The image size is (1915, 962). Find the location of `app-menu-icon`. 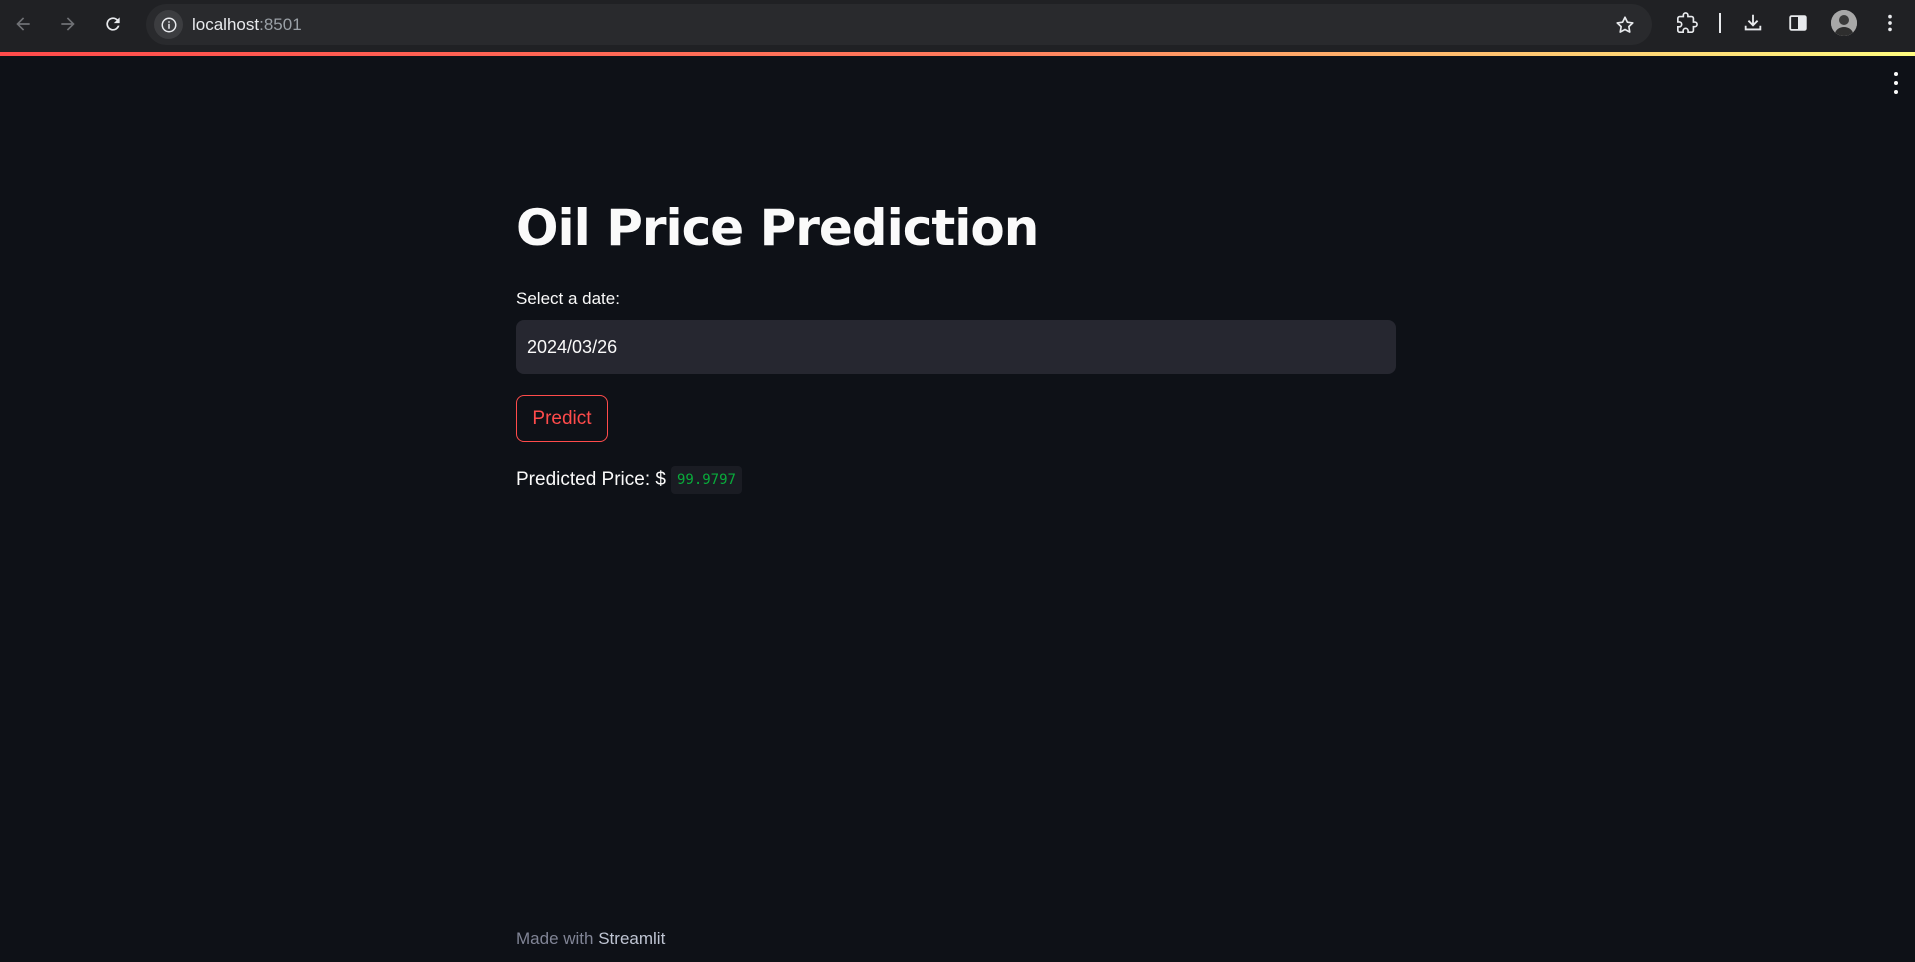

app-menu-icon is located at coordinates (1896, 83).